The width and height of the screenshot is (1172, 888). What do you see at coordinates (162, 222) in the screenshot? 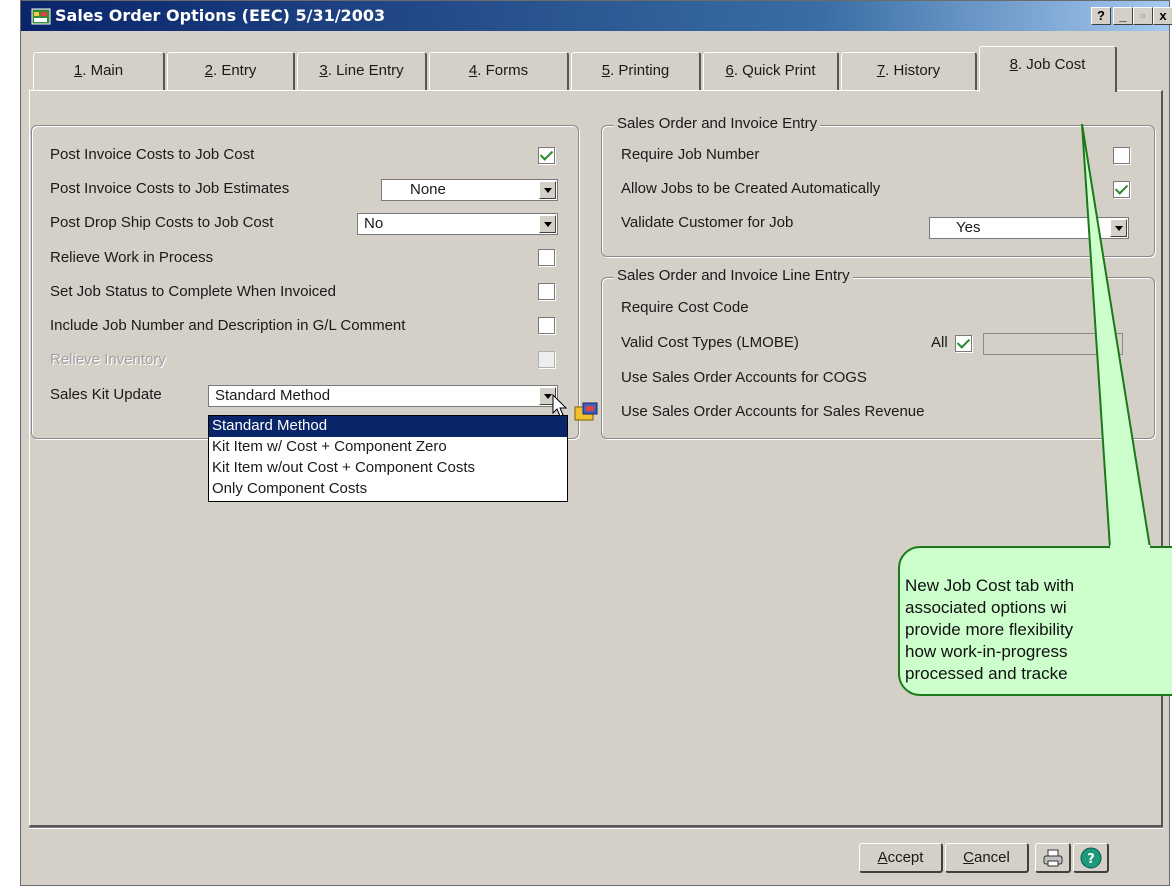
I see `post-drop-ship-label: Post Drop Ship Costs to Job Cost` at bounding box center [162, 222].